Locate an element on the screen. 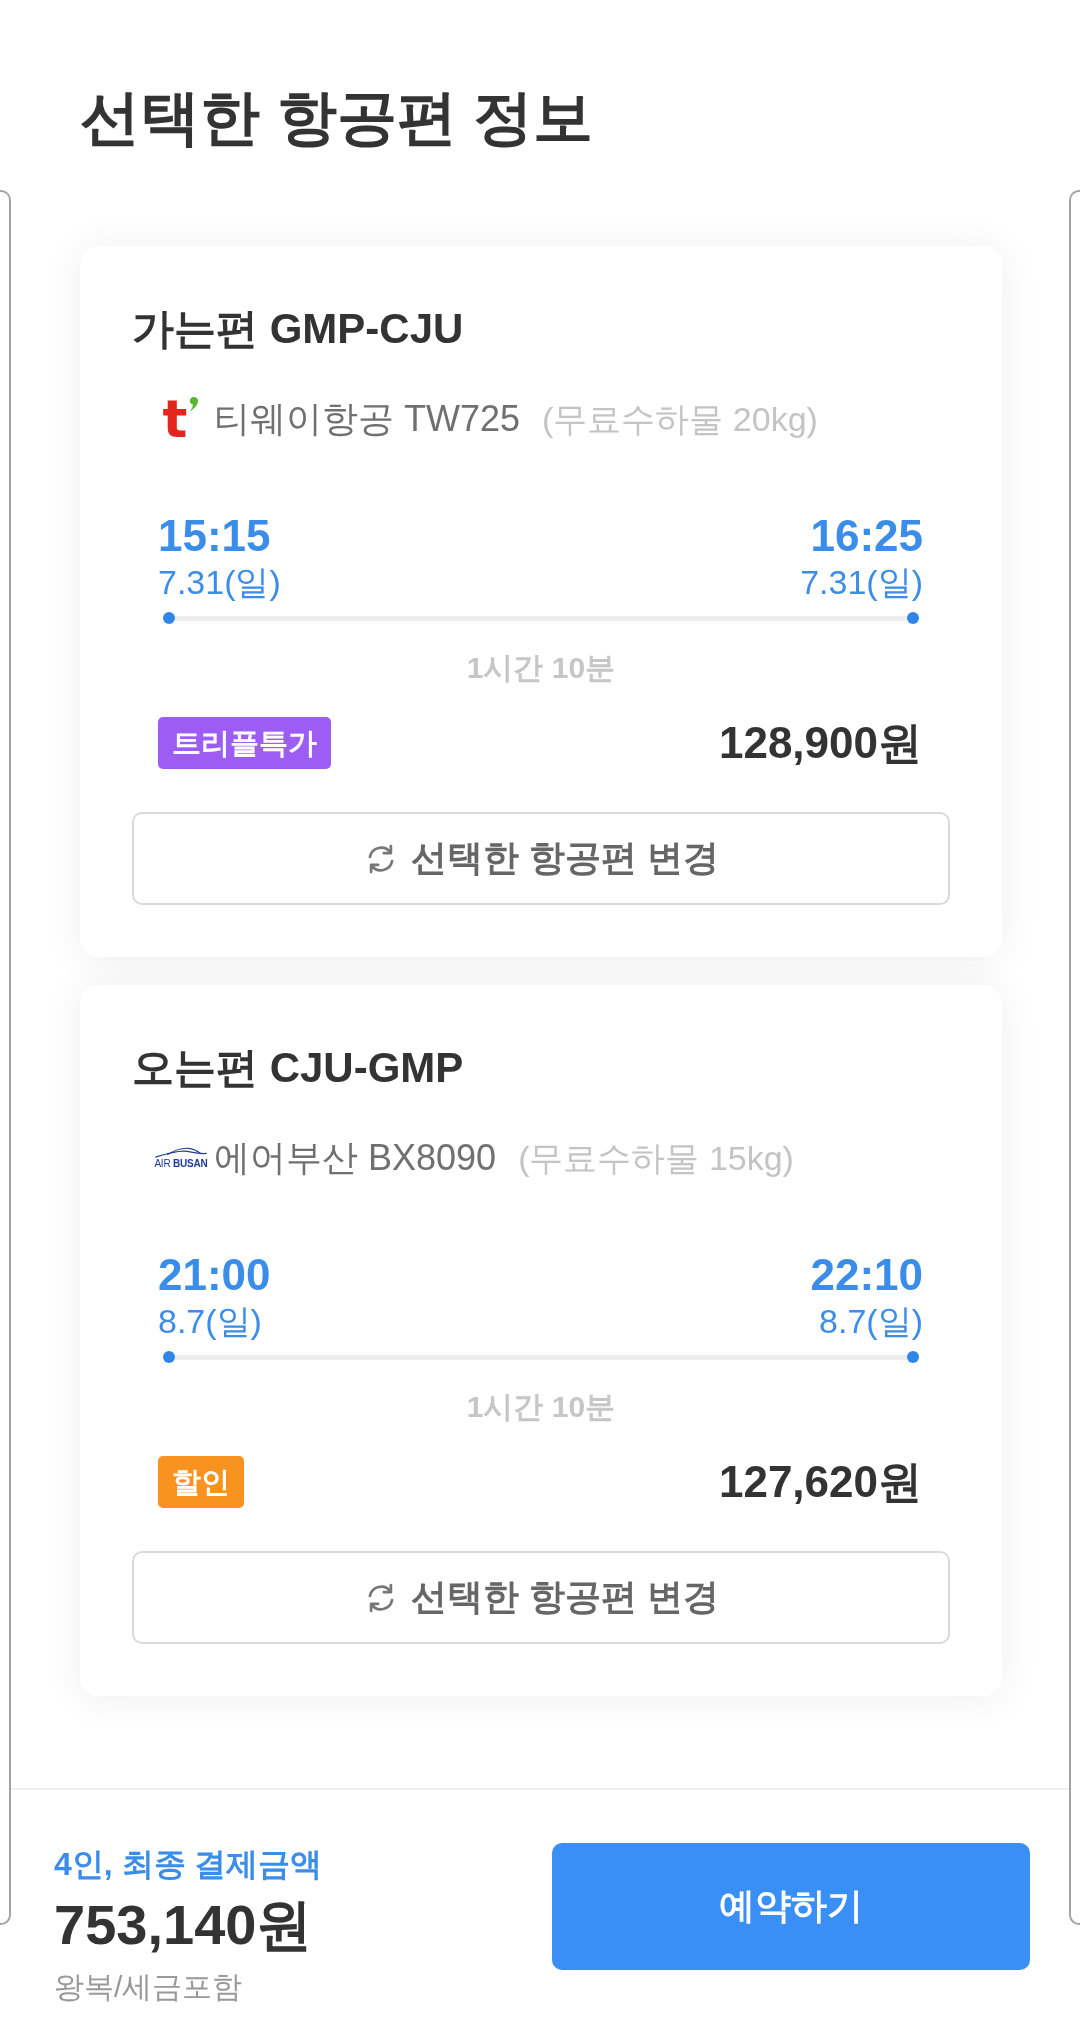 This screenshot has height=2029, width=1080. total-price: 753,140원 is located at coordinates (184, 1925).